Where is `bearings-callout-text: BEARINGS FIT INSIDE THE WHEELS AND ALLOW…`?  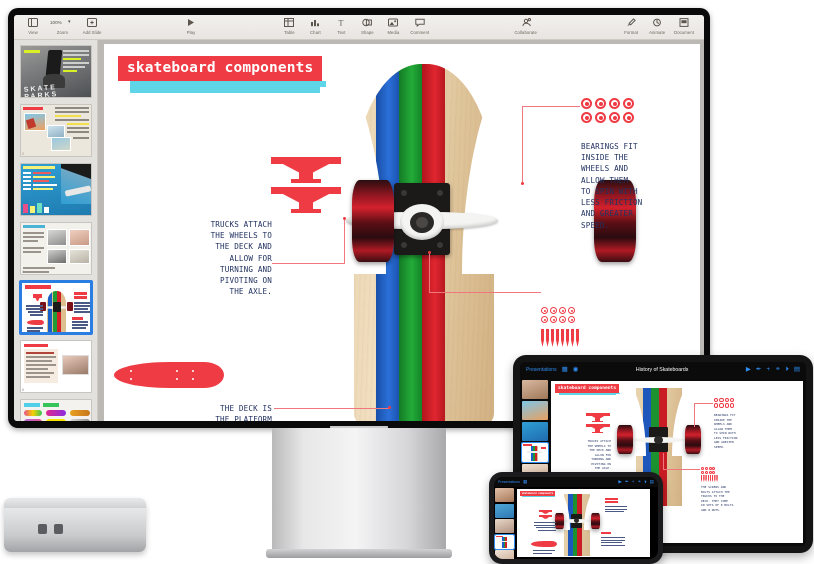 bearings-callout-text: BEARINGS FIT INSIDE THE WHEELS AND ALLOW… is located at coordinates (642, 186).